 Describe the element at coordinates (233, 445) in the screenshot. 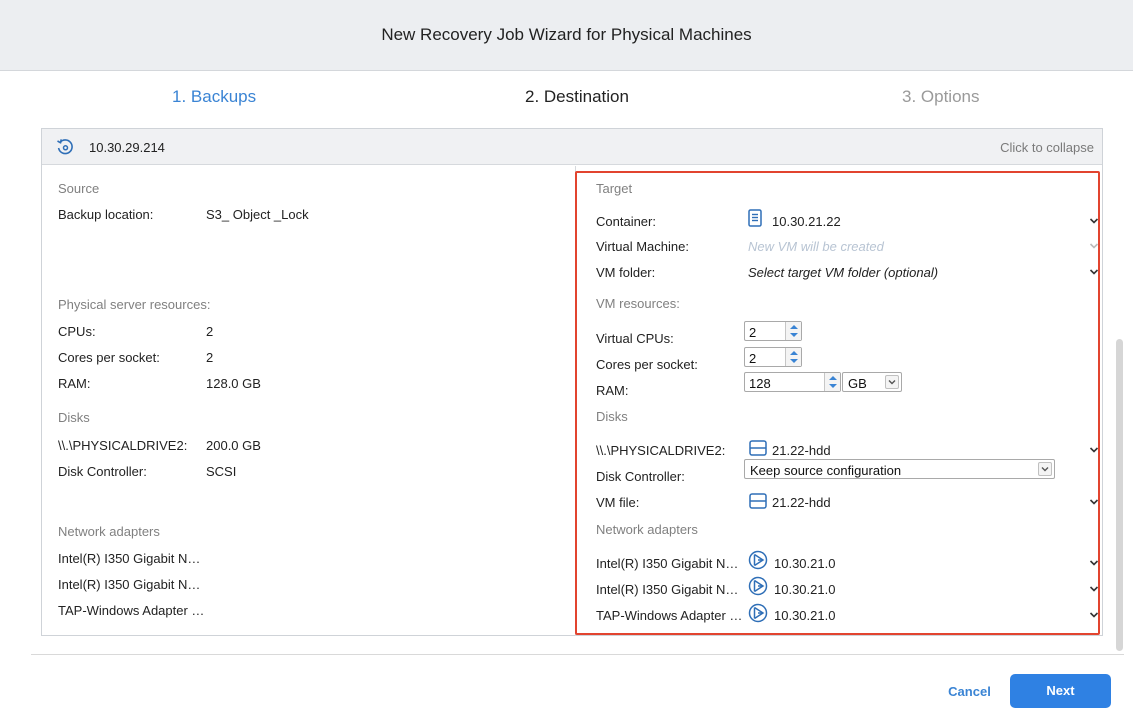

I see `source-drive-value: 200.0 GB` at that location.